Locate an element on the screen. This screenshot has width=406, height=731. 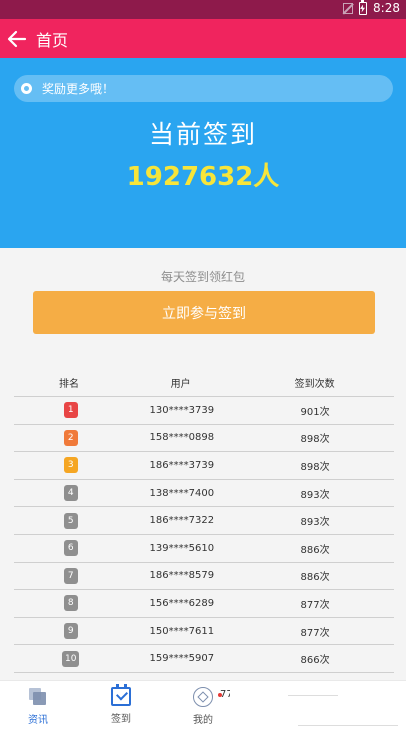
rank-badge: 1 is located at coordinates (70, 410).